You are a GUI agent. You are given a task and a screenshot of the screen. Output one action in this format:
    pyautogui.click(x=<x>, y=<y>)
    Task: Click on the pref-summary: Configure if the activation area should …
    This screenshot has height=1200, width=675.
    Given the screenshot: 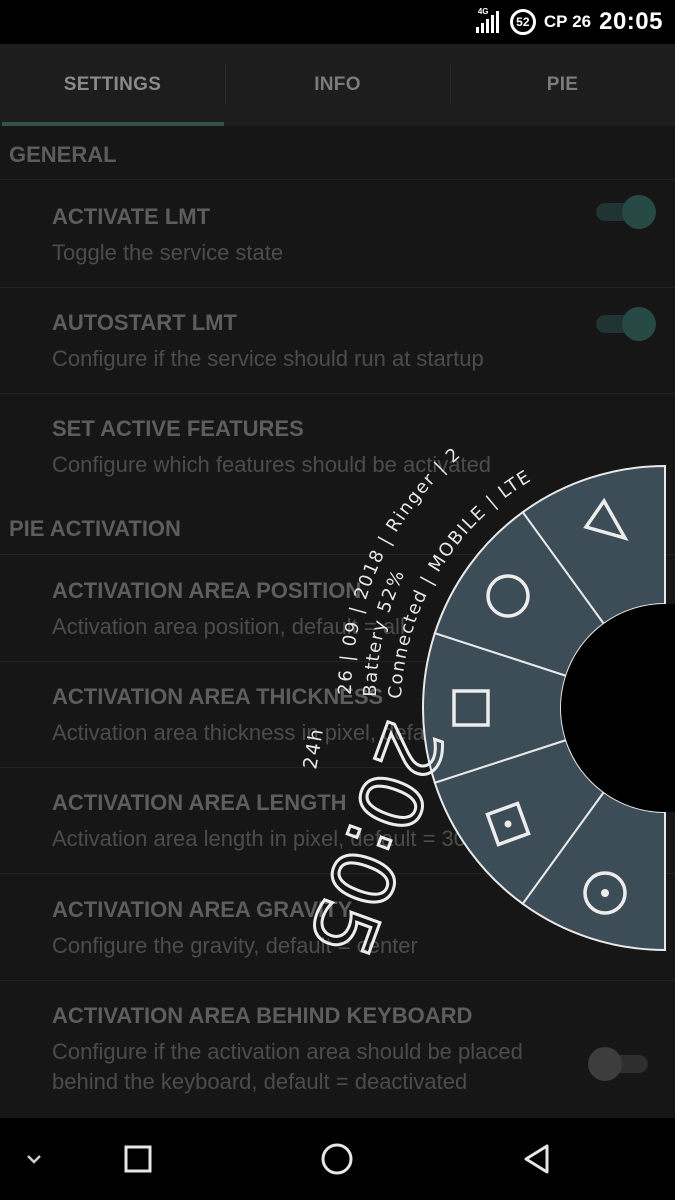 What is the action you would take?
    pyautogui.click(x=287, y=1066)
    